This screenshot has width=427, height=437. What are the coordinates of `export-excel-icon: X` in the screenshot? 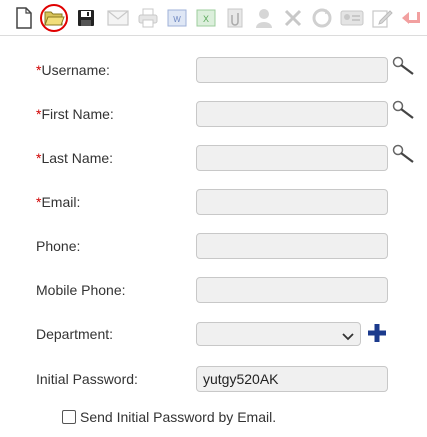 It's located at (206, 18).